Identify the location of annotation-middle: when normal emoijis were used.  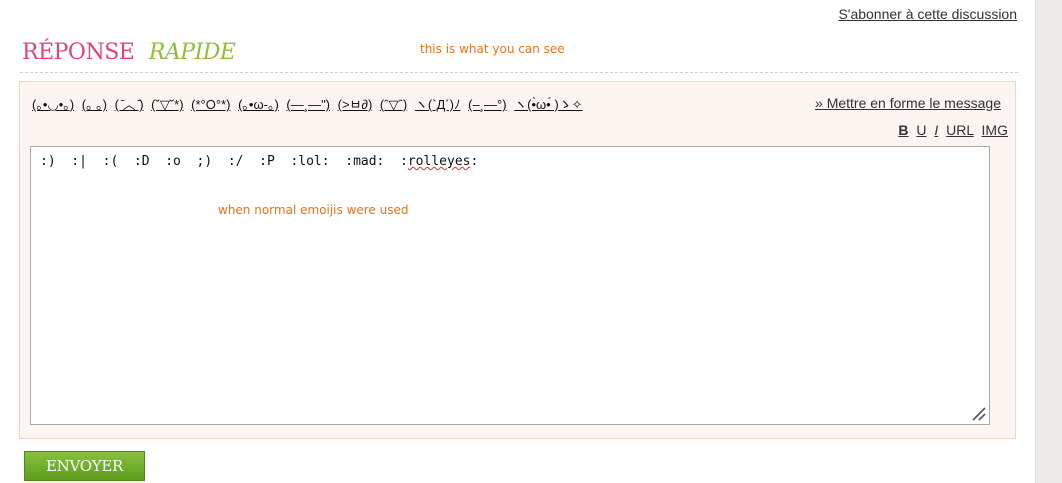
(313, 210).